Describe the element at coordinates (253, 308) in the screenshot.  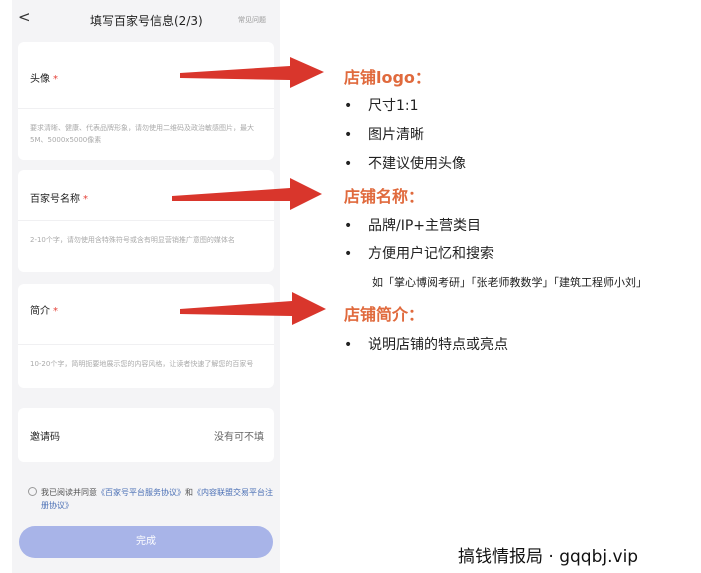
I see `arrow-to-intro` at that location.